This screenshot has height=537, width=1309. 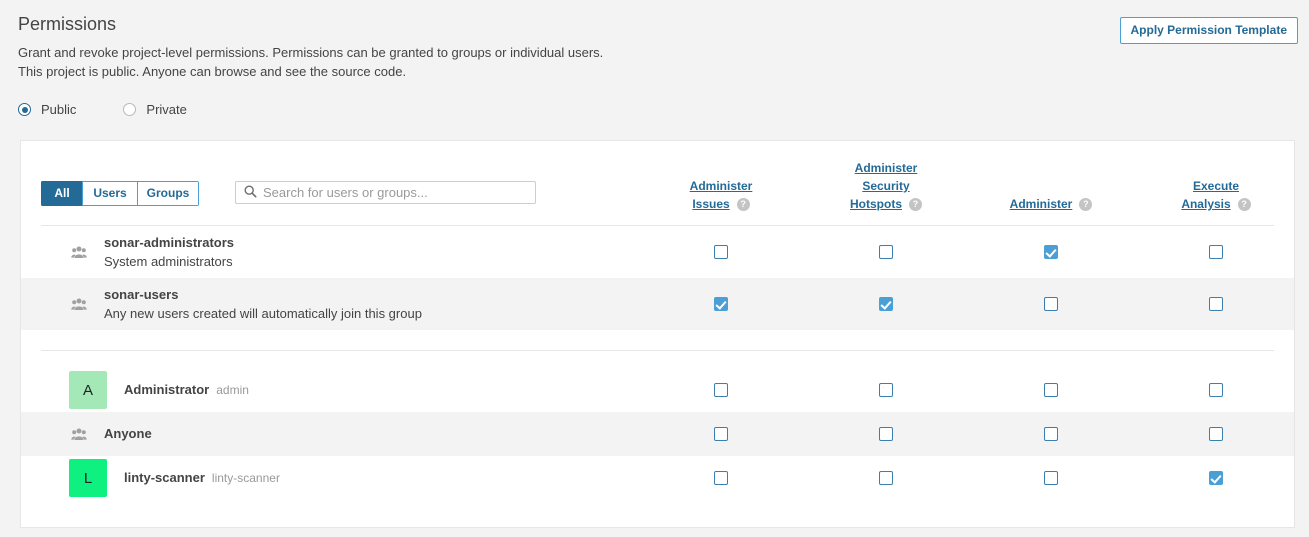 What do you see at coordinates (885, 186) in the screenshot?
I see `column-link-security-hotspots-line-2: Security` at bounding box center [885, 186].